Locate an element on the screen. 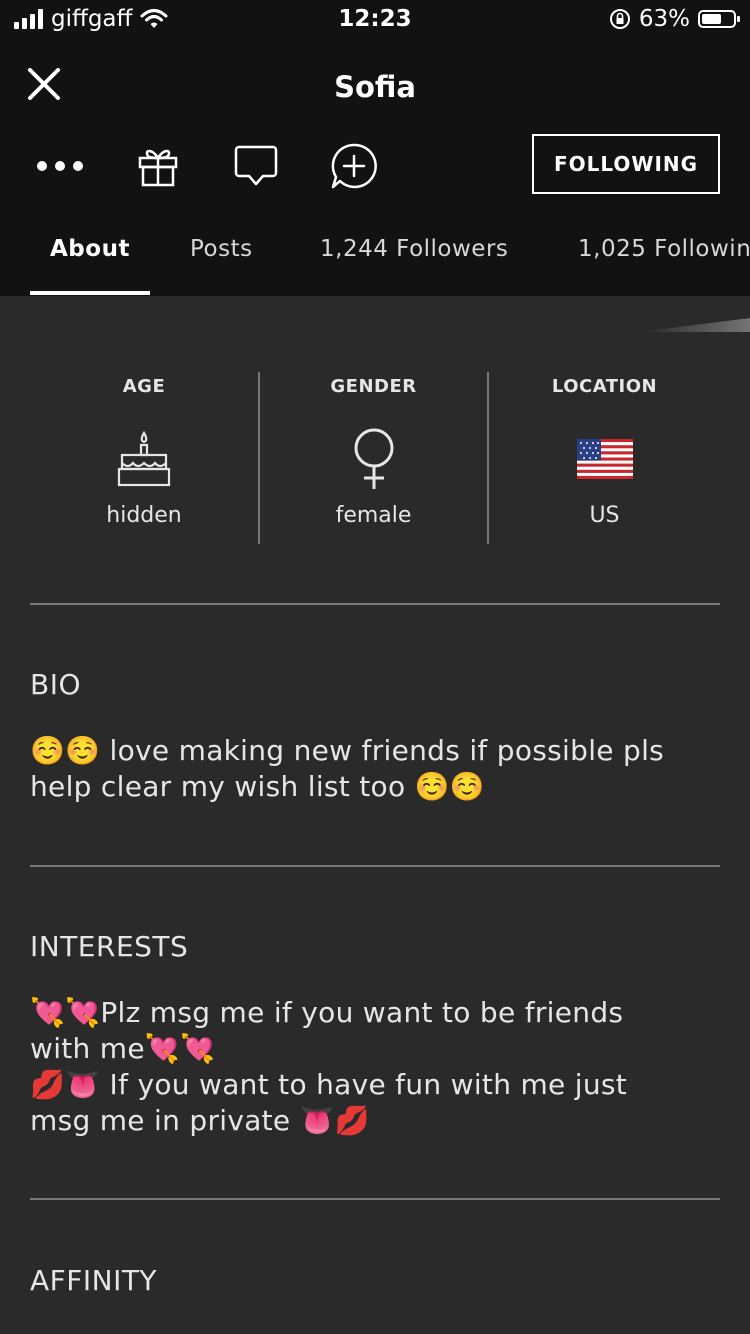 The height and width of the screenshot is (1334, 750). add-chat-icon is located at coordinates (354, 166).